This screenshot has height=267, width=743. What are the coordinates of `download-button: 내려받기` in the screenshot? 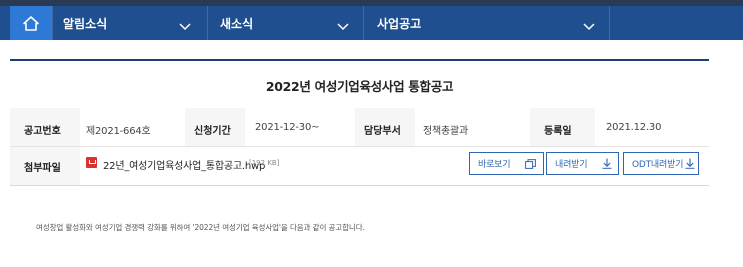 It's located at (582, 163).